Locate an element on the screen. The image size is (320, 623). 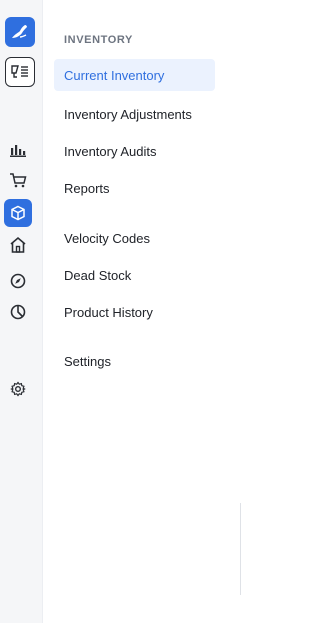
icon-rail is located at coordinates (21, 311).